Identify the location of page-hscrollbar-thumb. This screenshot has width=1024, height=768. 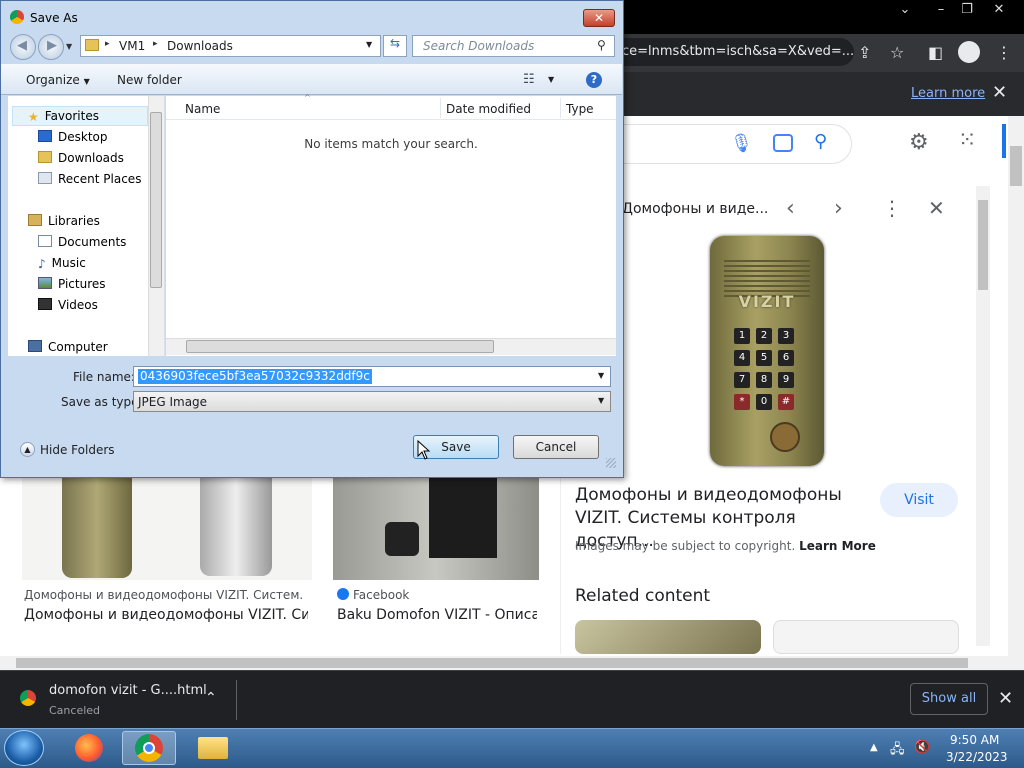
(492, 663).